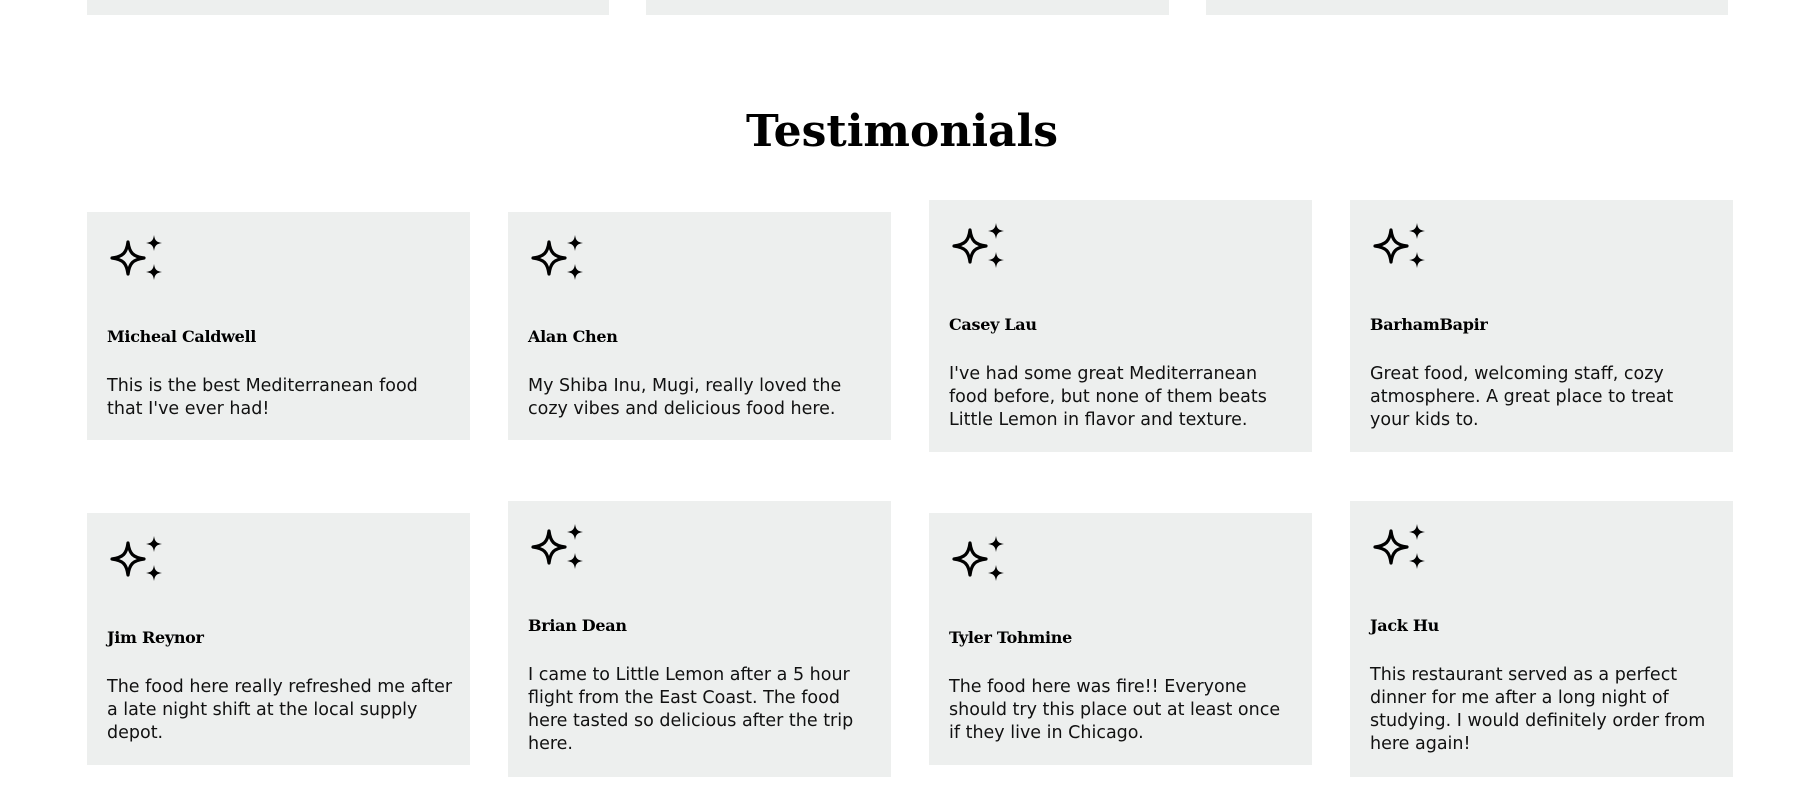  Describe the element at coordinates (155, 637) in the screenshot. I see `reviewer-name: Jim Reynor` at that location.